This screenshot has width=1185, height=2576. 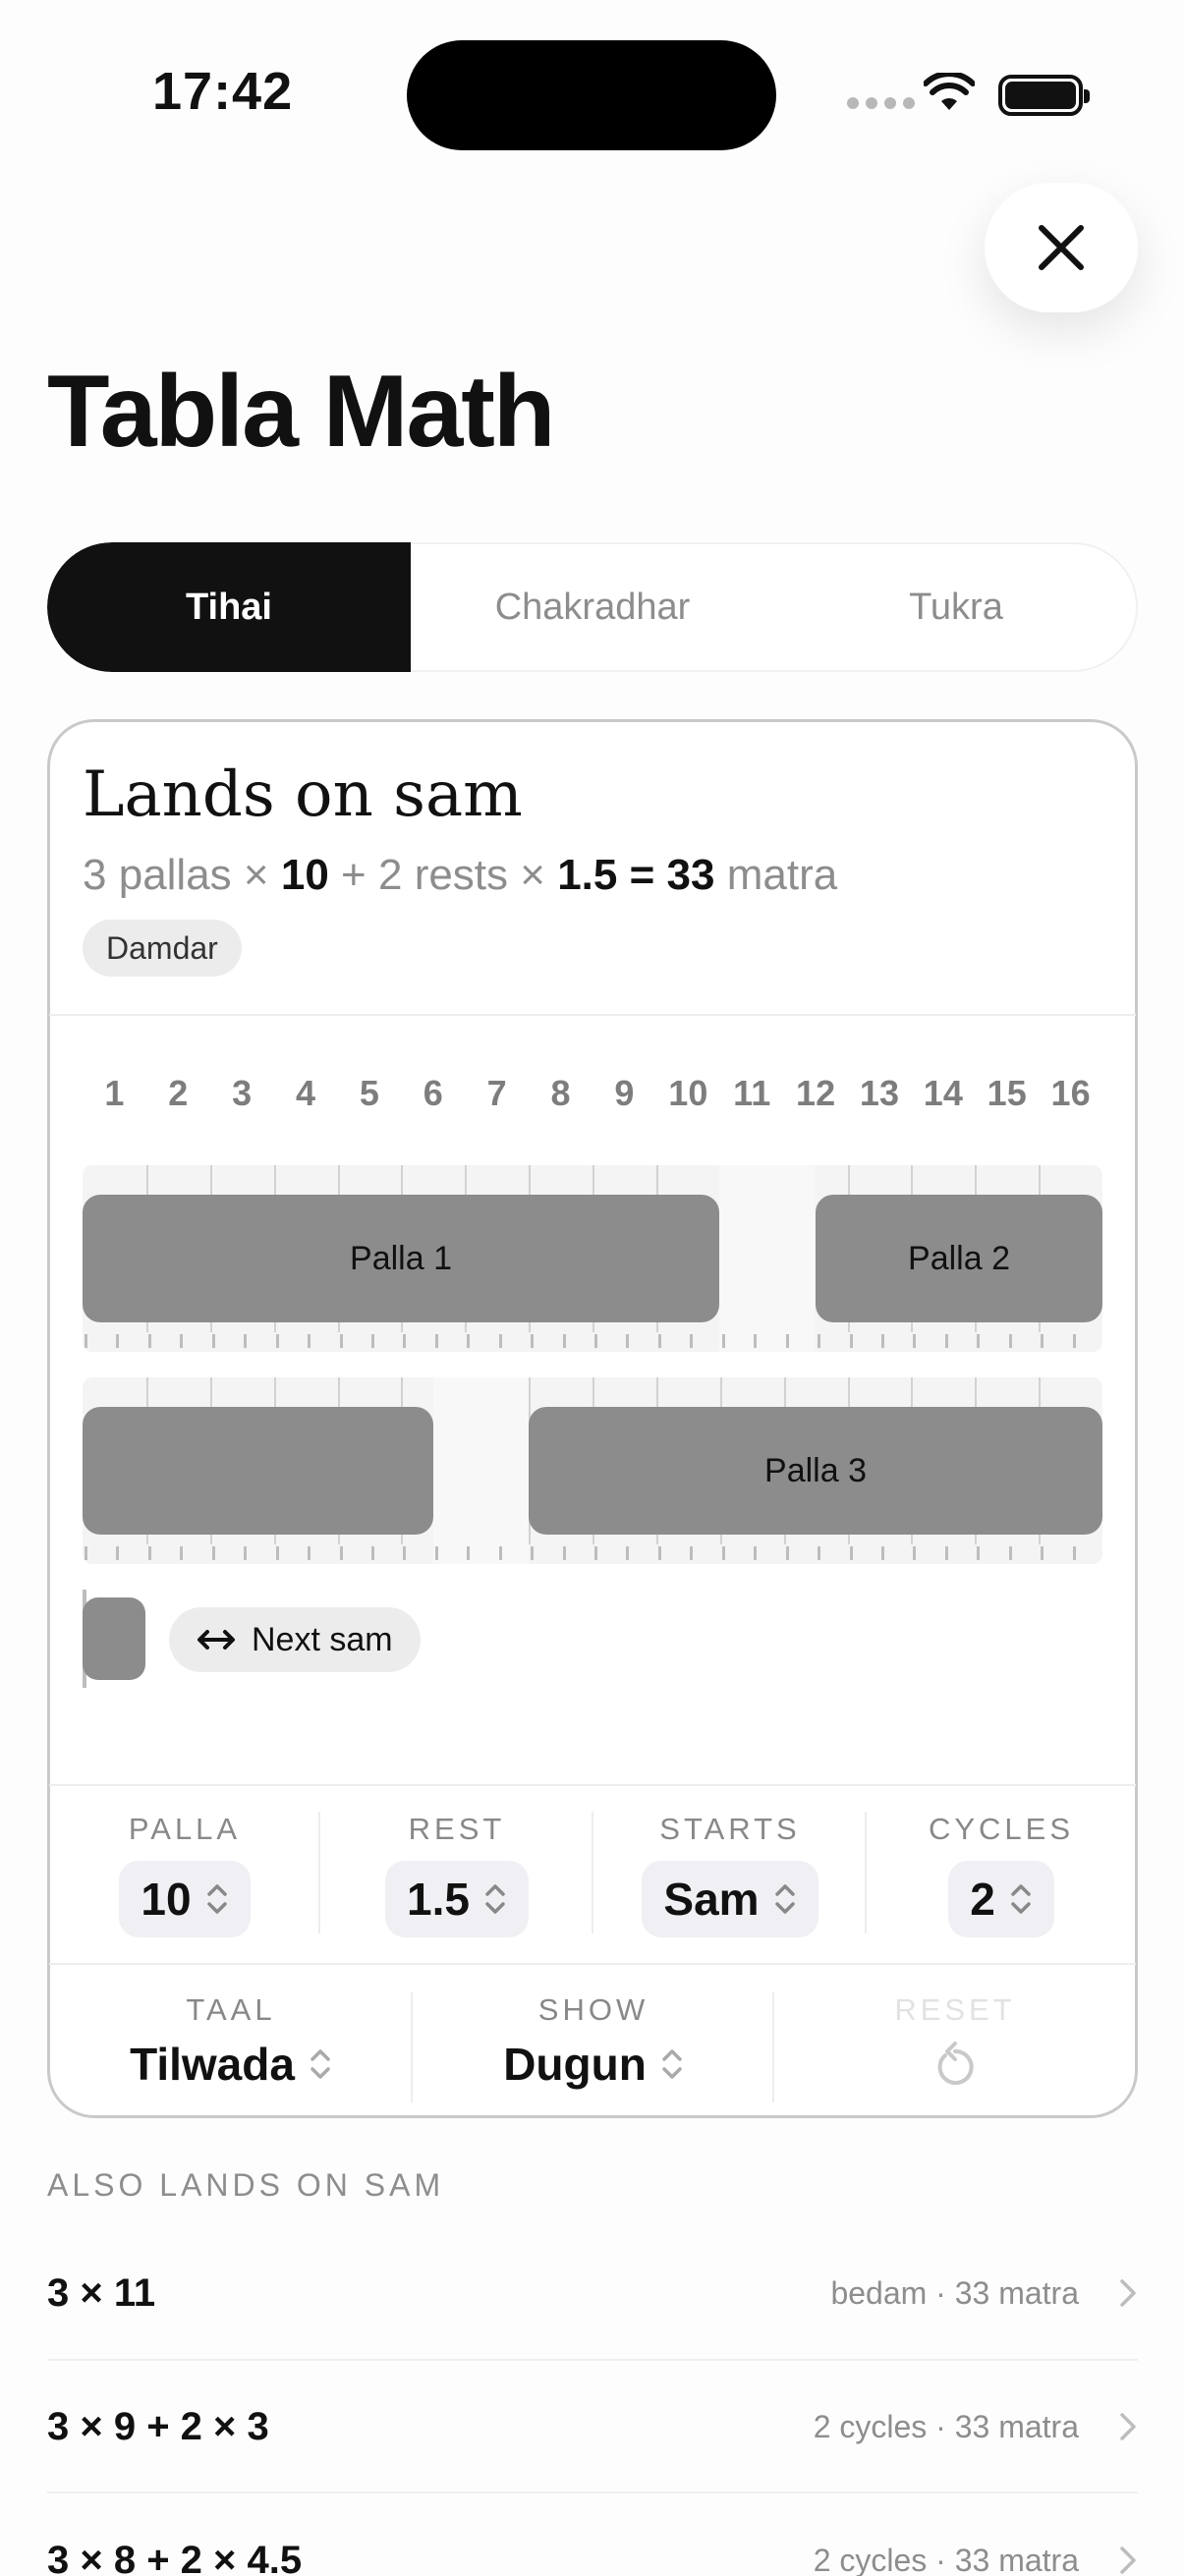 I want to click on reset-button, so click(x=955, y=2063).